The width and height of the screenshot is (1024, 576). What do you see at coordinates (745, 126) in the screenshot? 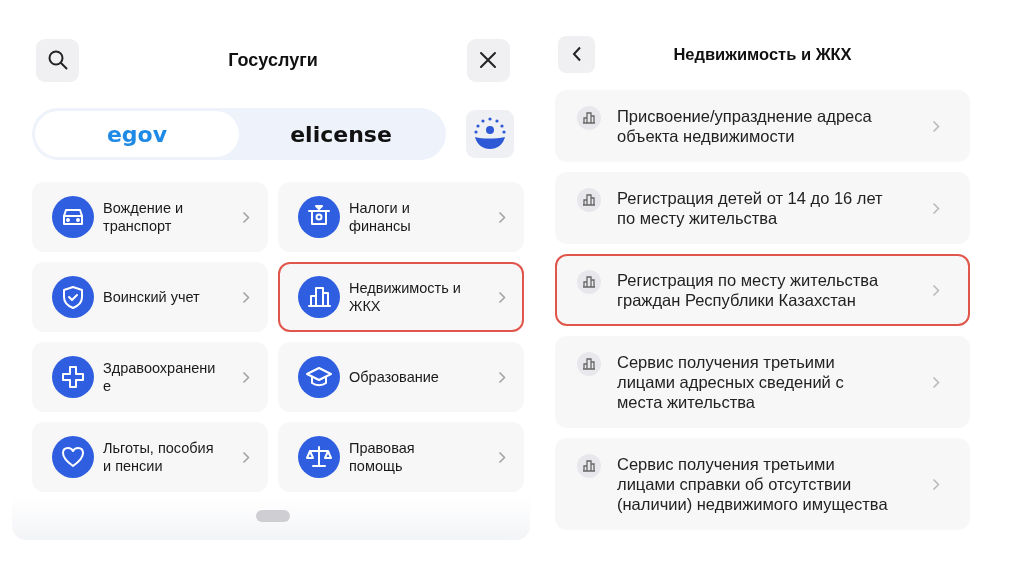
I see `service-label: Присвоение/упразднение адреса объекта недвижимости` at bounding box center [745, 126].